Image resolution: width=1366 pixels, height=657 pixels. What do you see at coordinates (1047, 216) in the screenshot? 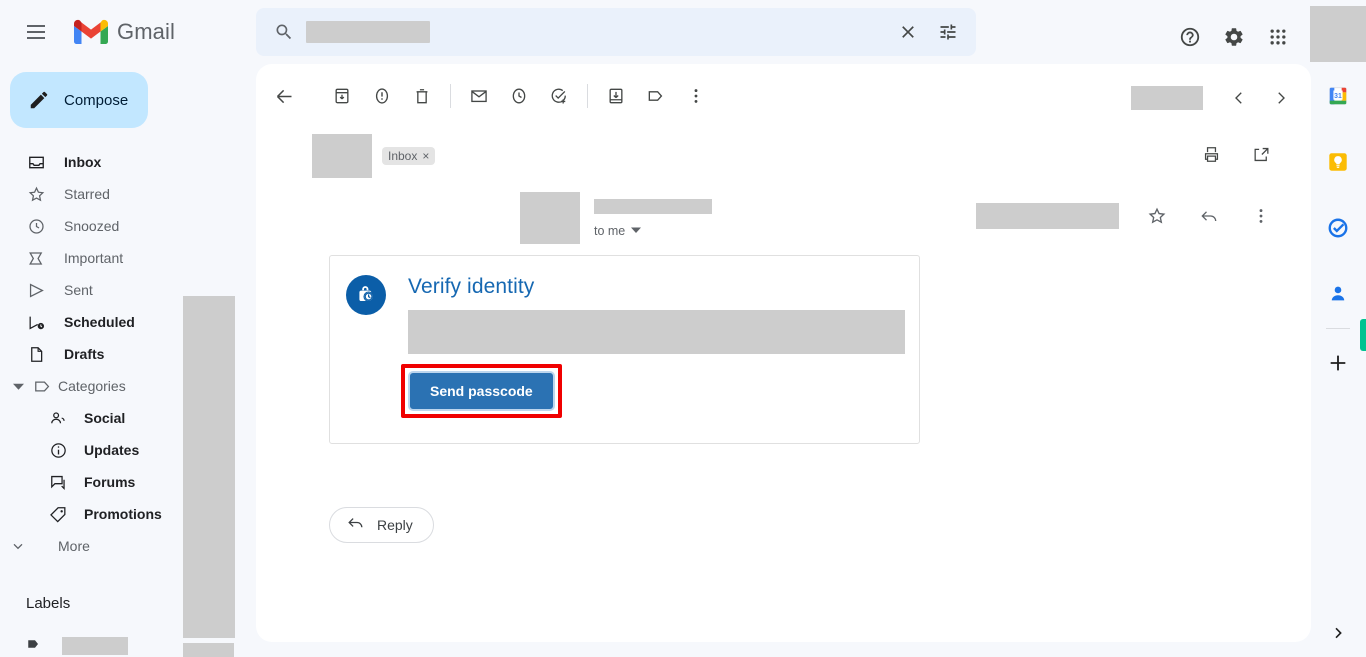
I see `message-date-redacted` at bounding box center [1047, 216].